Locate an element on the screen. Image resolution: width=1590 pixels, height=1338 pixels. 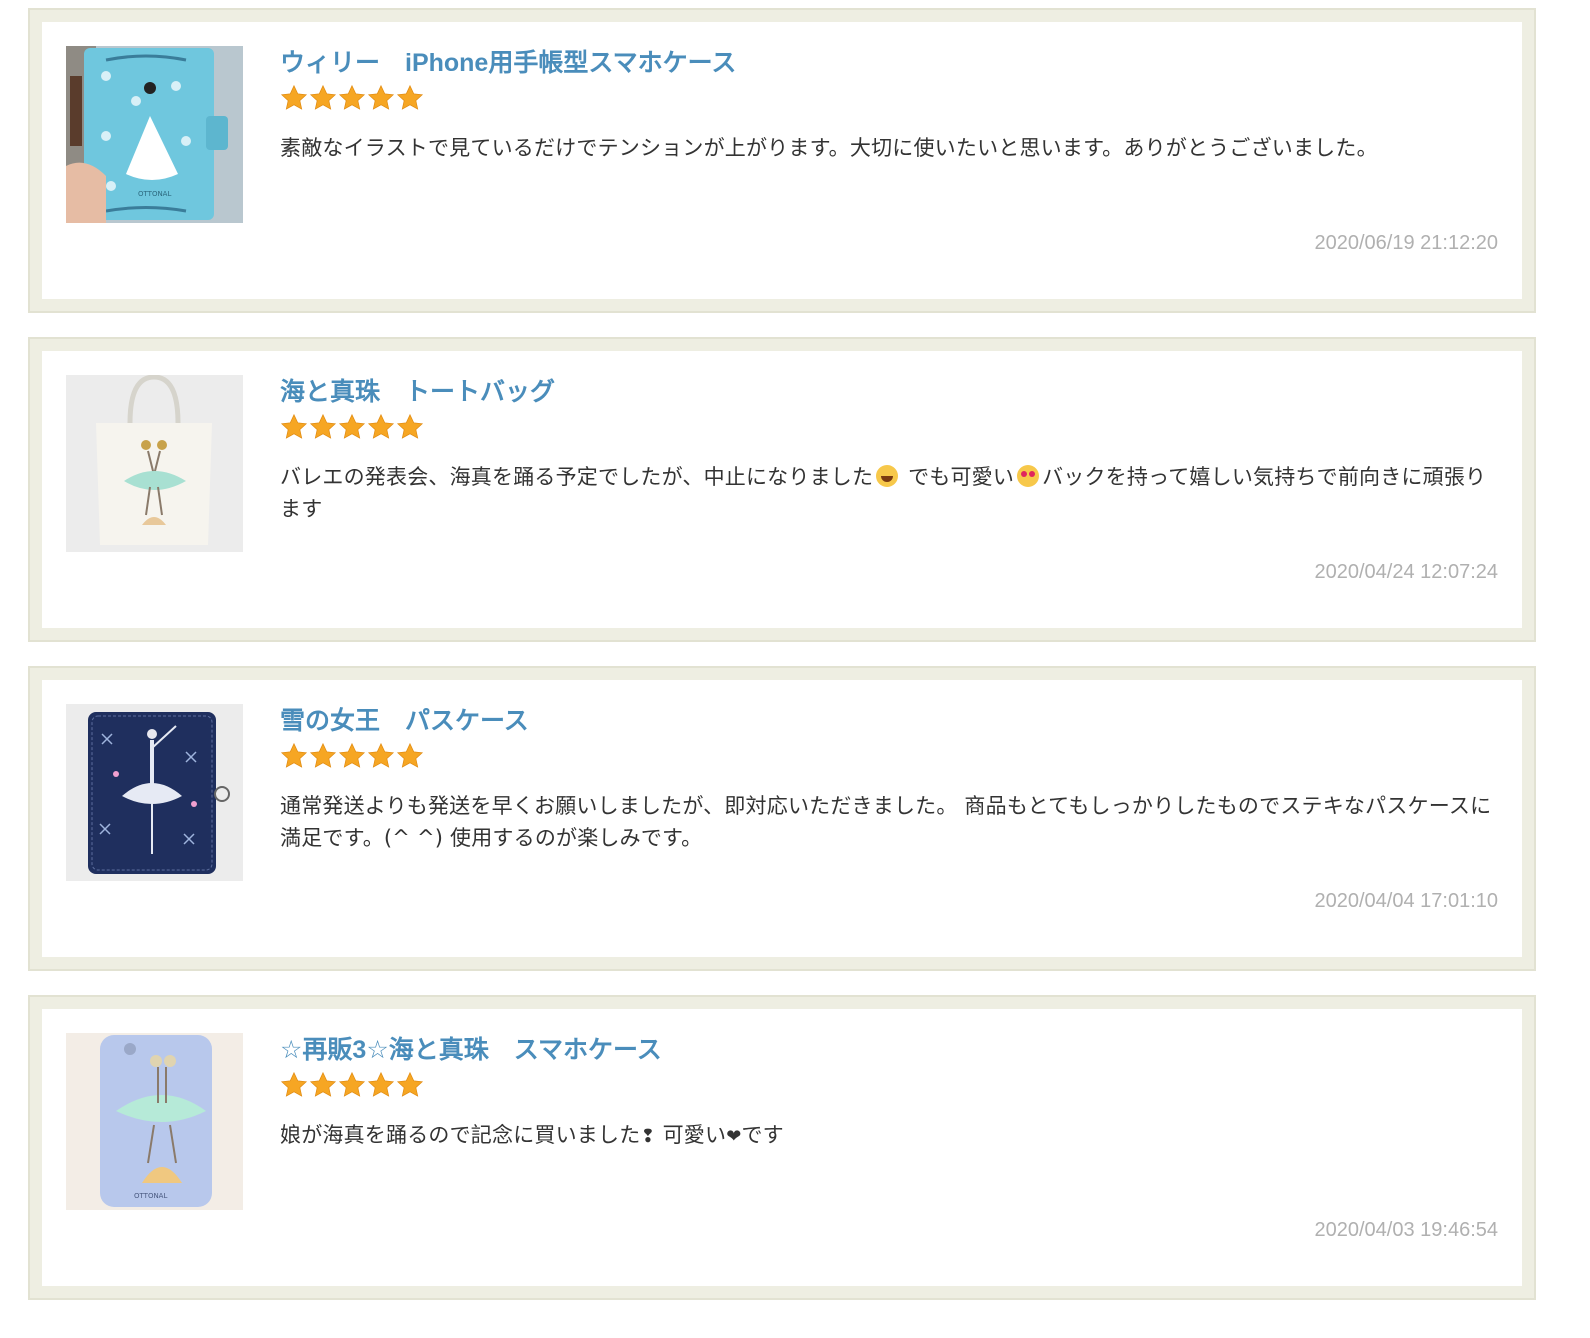
product-thumbnail-tote-bag is located at coordinates (154, 463).